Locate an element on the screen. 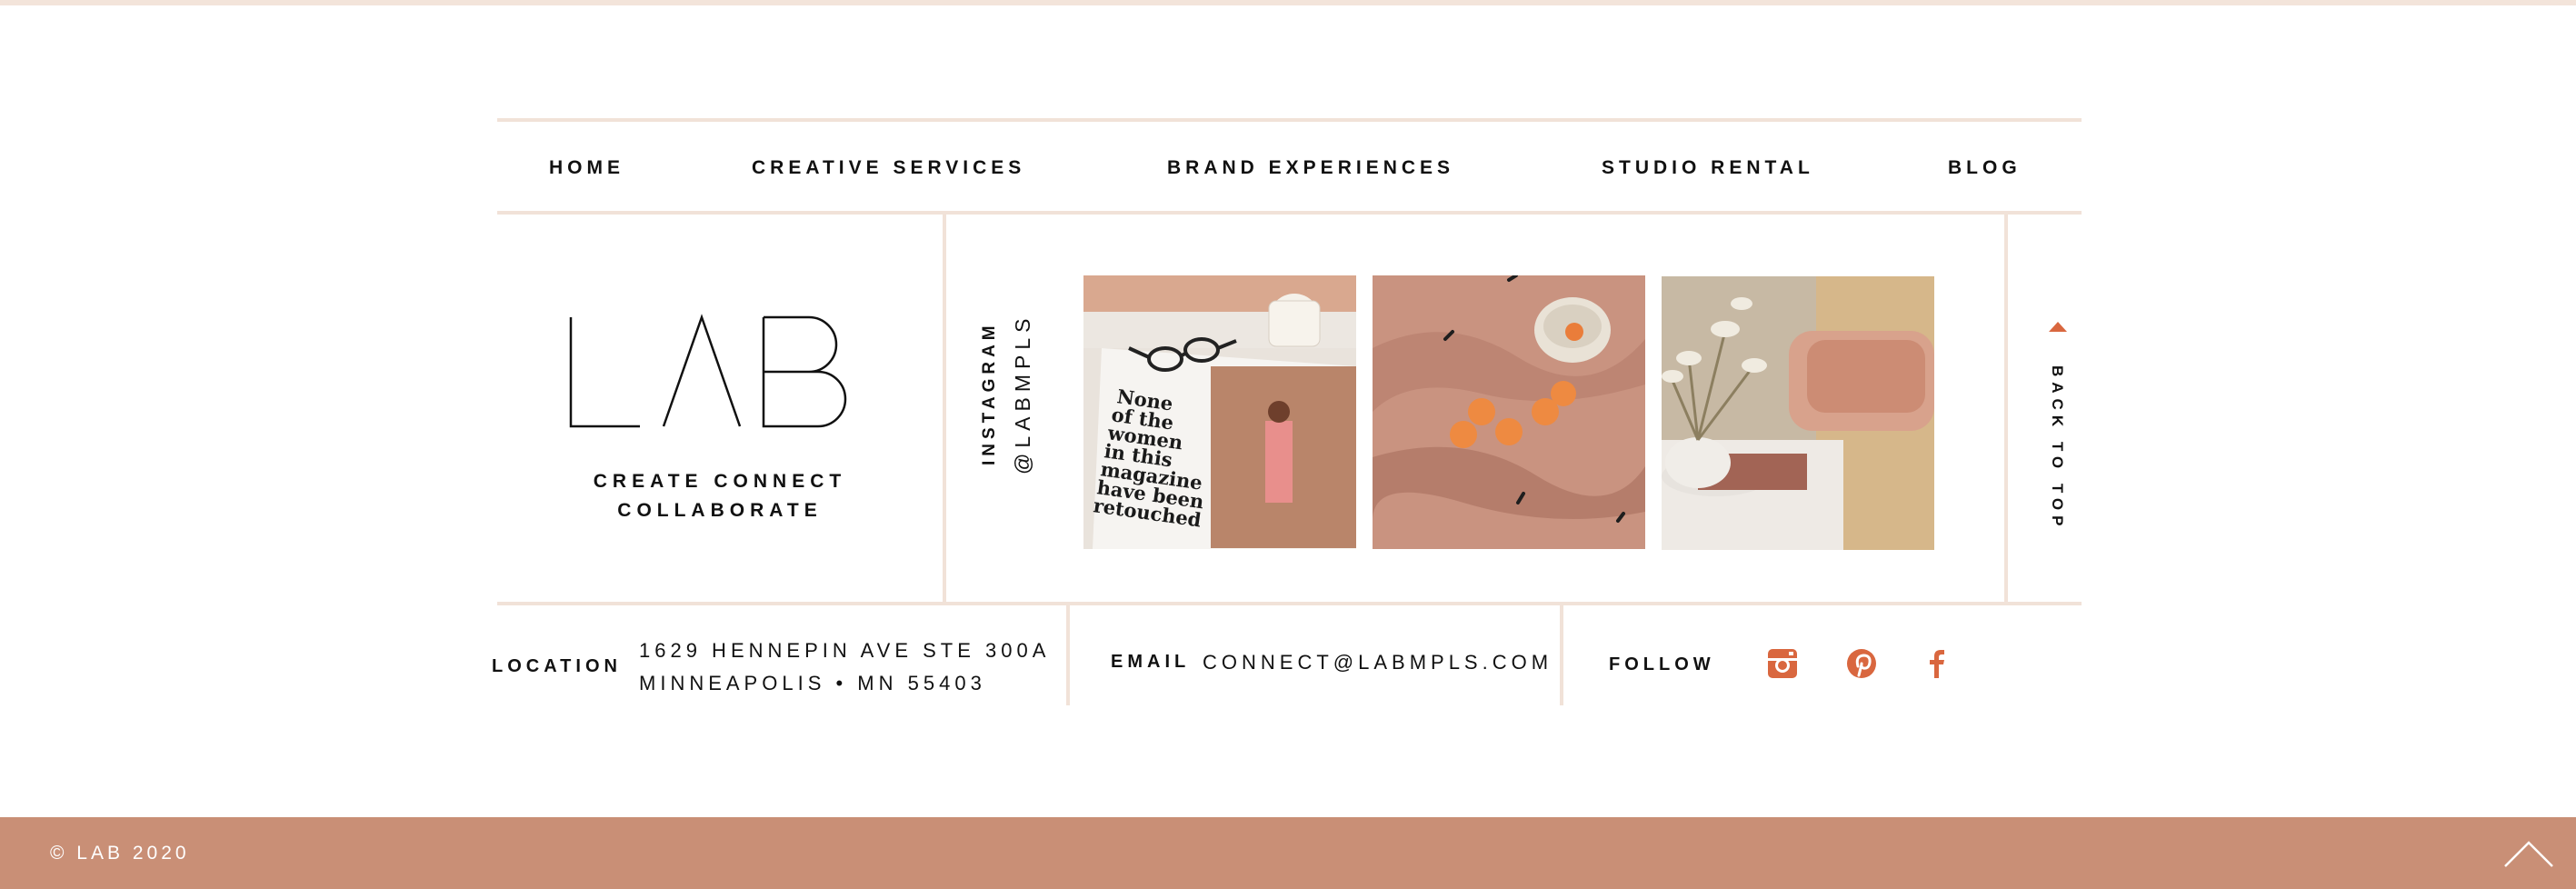 Image resolution: width=2576 pixels, height=889 pixels. back-to-top-label: BACK TO TOP is located at coordinates (2057, 448).